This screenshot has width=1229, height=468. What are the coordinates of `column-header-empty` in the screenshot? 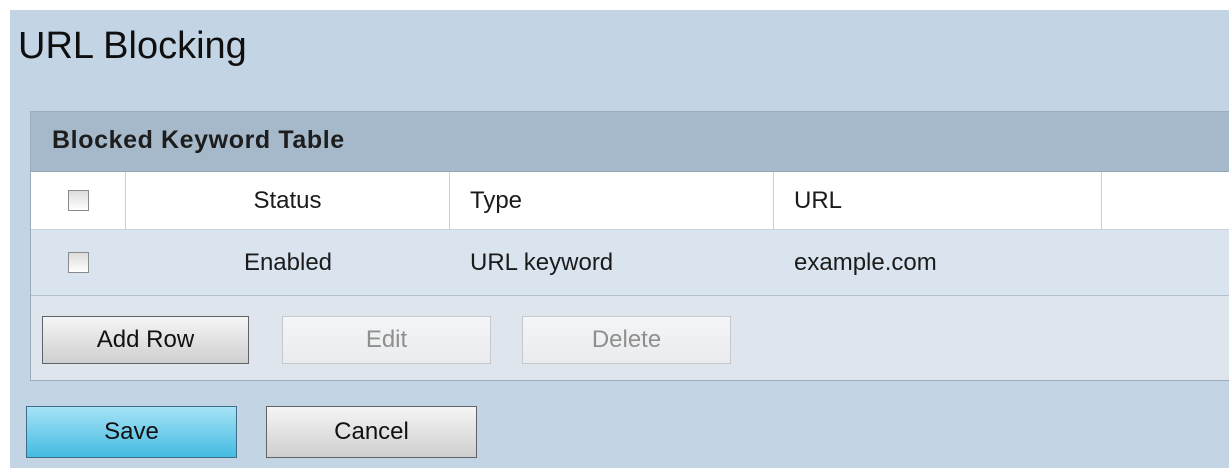 It's located at (1165, 200).